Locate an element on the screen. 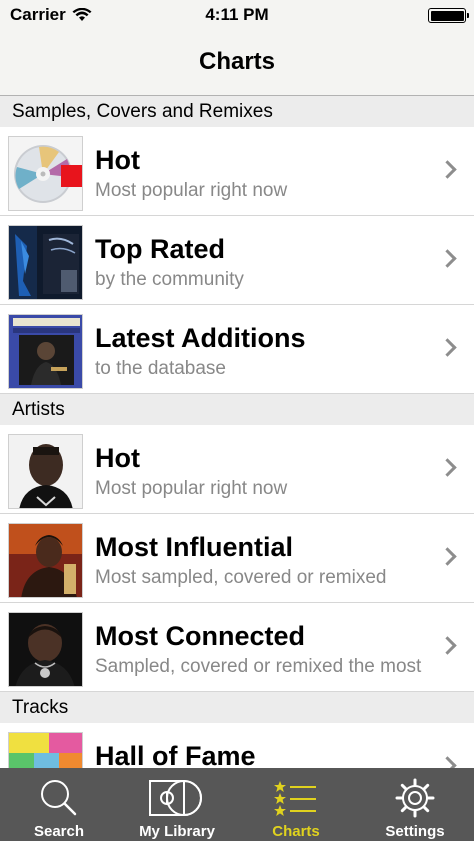 Image resolution: width=474 pixels, height=841 pixels. search-icon is located at coordinates (59, 798).